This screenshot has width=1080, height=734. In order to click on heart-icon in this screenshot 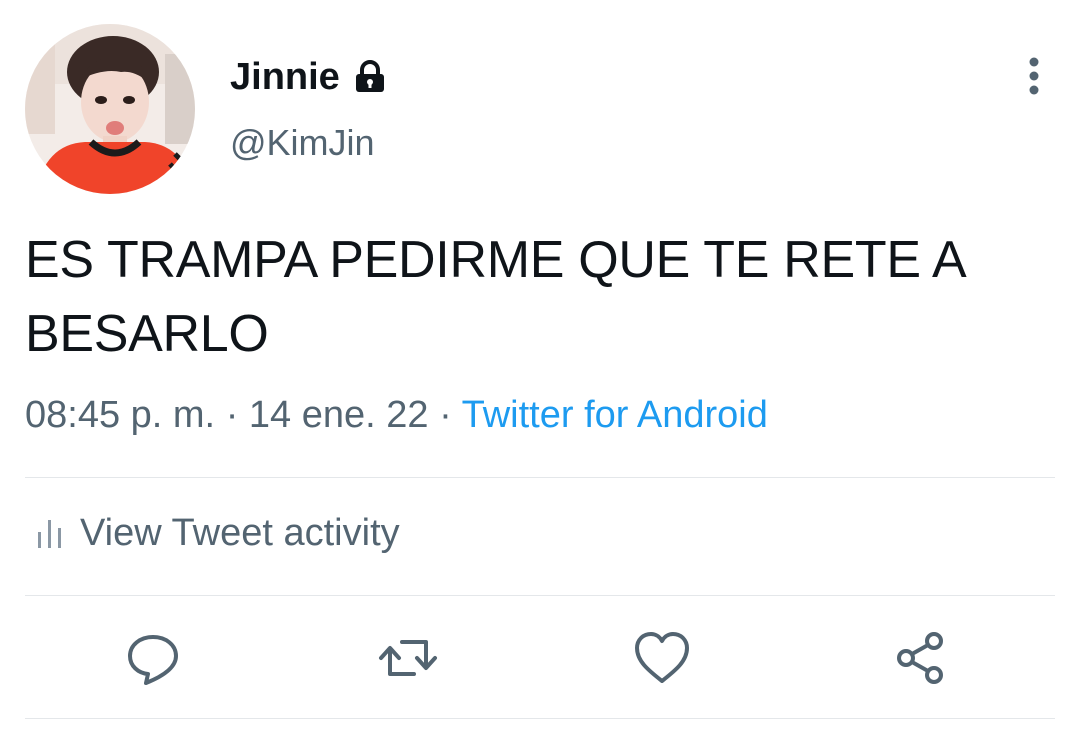, I will do `click(662, 657)`.